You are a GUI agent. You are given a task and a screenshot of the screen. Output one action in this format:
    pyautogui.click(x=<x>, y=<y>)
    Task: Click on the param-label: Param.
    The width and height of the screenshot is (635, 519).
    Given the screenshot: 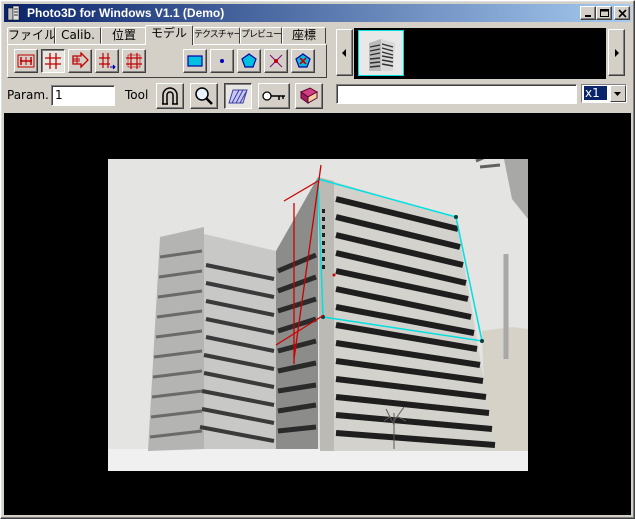 What is the action you would take?
    pyautogui.click(x=28, y=95)
    